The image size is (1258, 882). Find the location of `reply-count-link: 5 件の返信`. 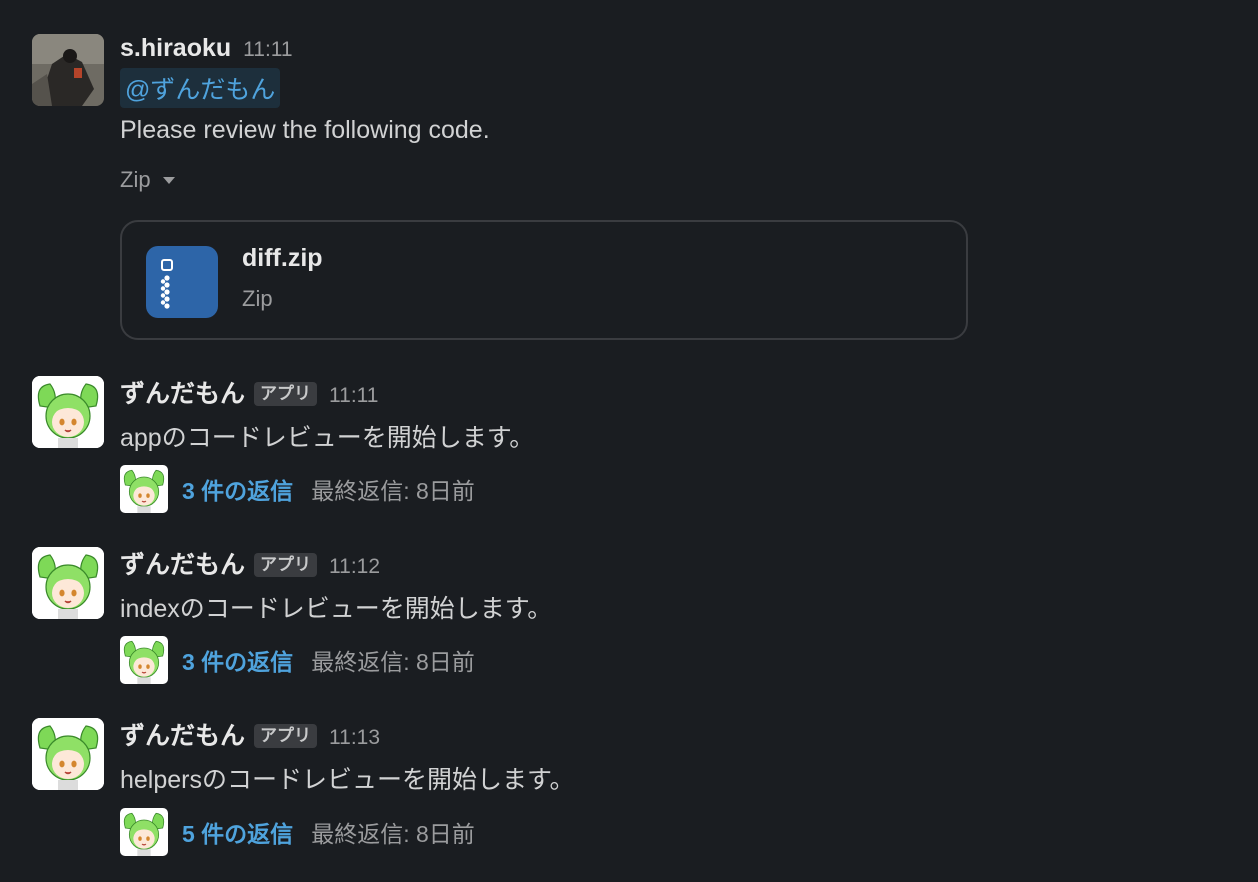

reply-count-link: 5 件の返信 is located at coordinates (237, 832).